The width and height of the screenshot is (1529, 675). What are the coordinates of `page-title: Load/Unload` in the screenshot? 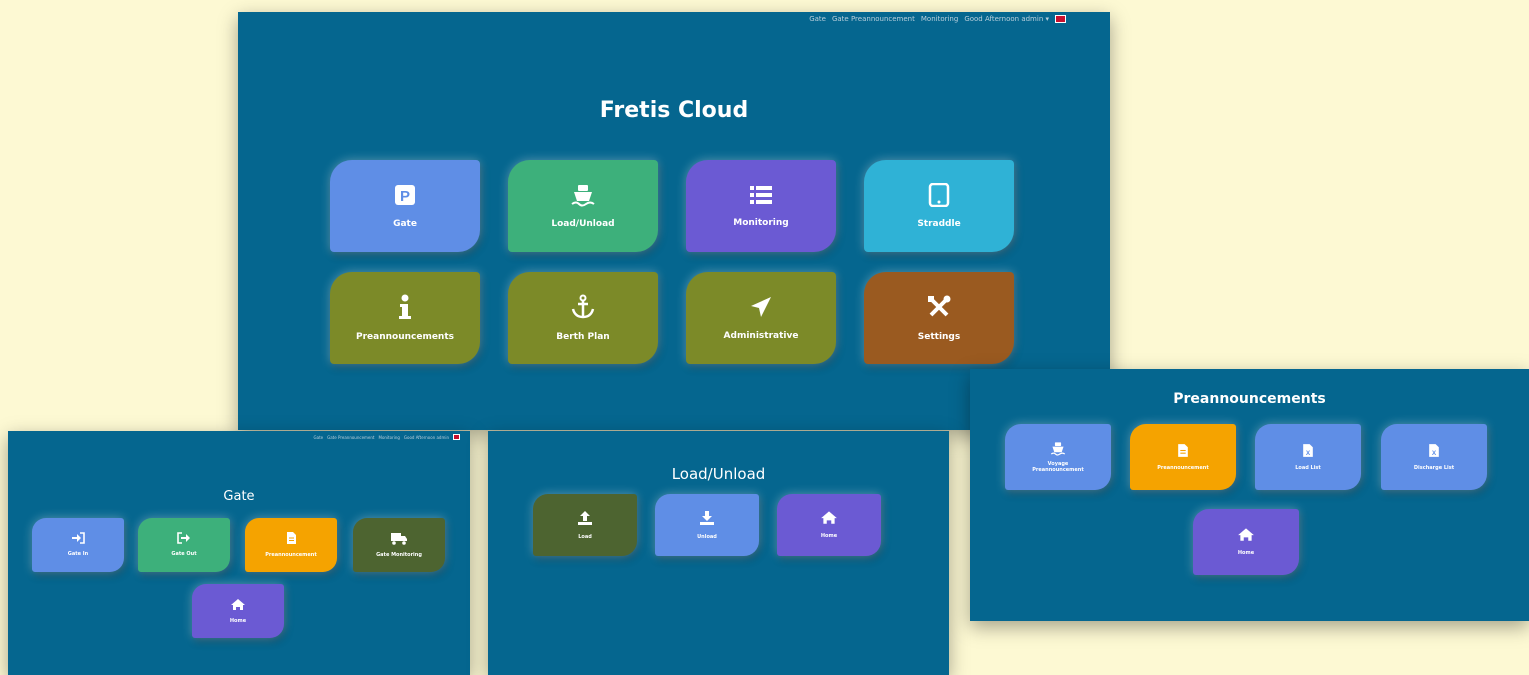 It's located at (718, 474).